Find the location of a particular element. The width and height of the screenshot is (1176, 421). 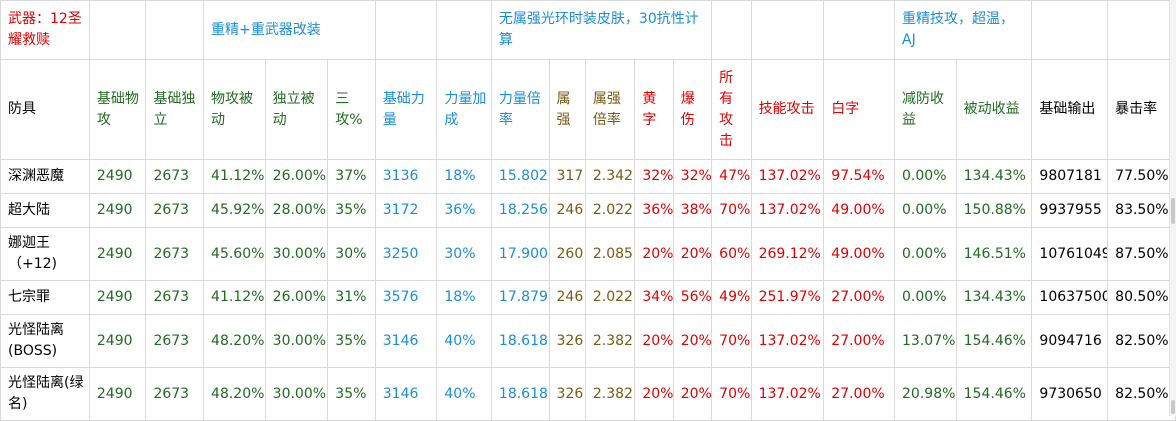

value-cell: 3146 is located at coordinates (406, 394).